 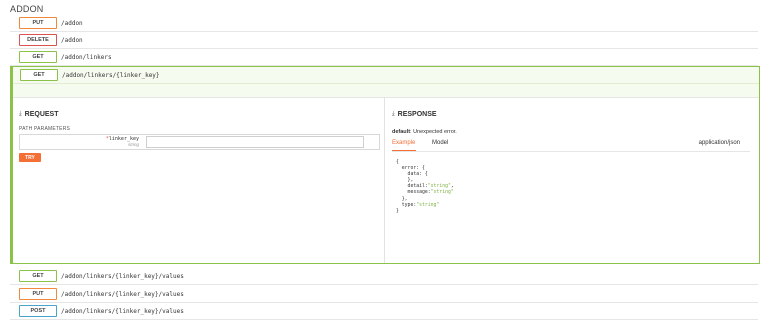 I want to click on request-title-label: REQUEST, so click(x=41, y=114).